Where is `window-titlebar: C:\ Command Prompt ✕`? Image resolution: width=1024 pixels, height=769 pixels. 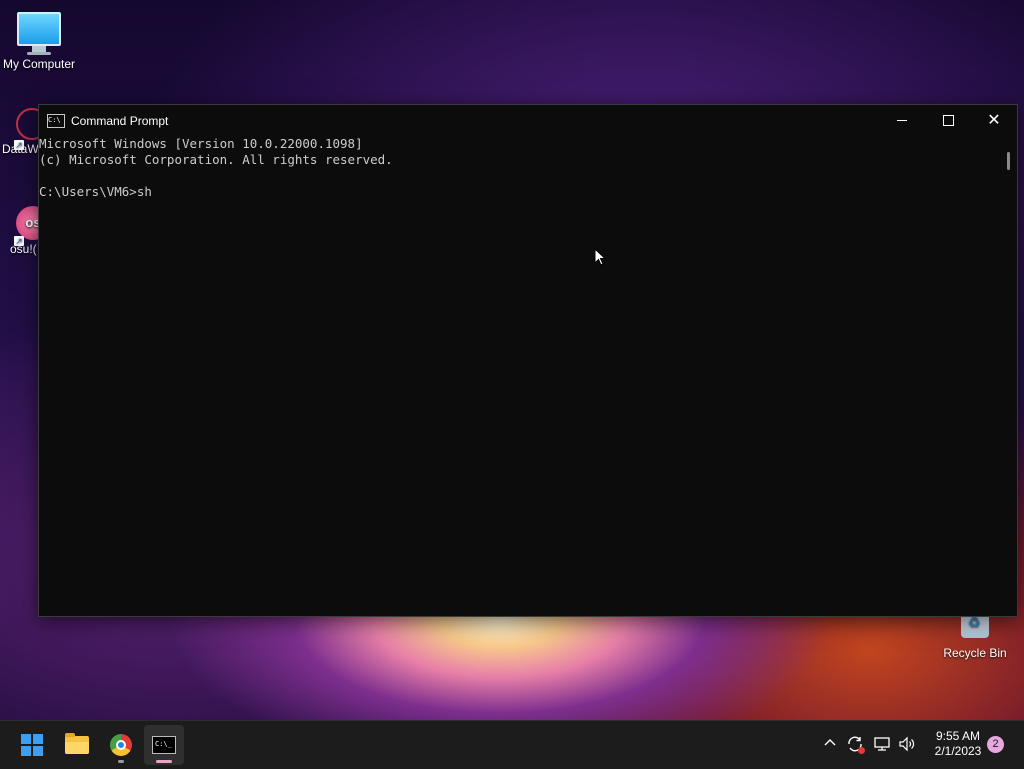 window-titlebar: C:\ Command Prompt ✕ is located at coordinates (528, 120).